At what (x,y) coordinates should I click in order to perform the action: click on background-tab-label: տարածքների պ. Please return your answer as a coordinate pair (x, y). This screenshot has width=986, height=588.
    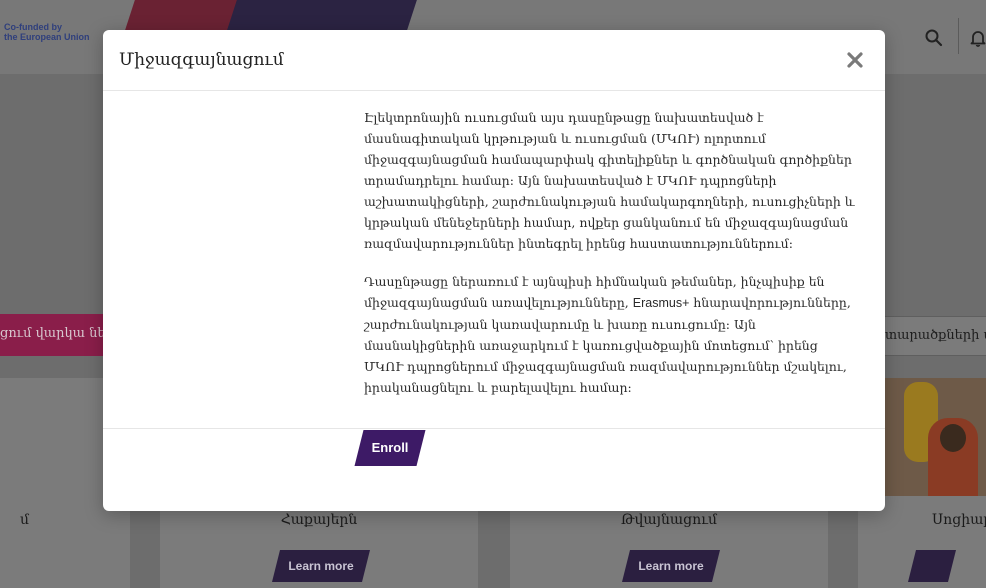
    Looking at the image, I should click on (935, 335).